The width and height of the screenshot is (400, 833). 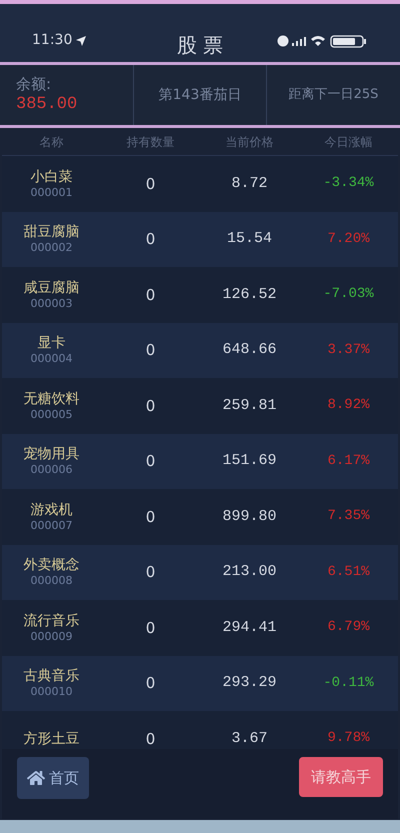 What do you see at coordinates (249, 572) in the screenshot?
I see `stock-price: 213.00` at bounding box center [249, 572].